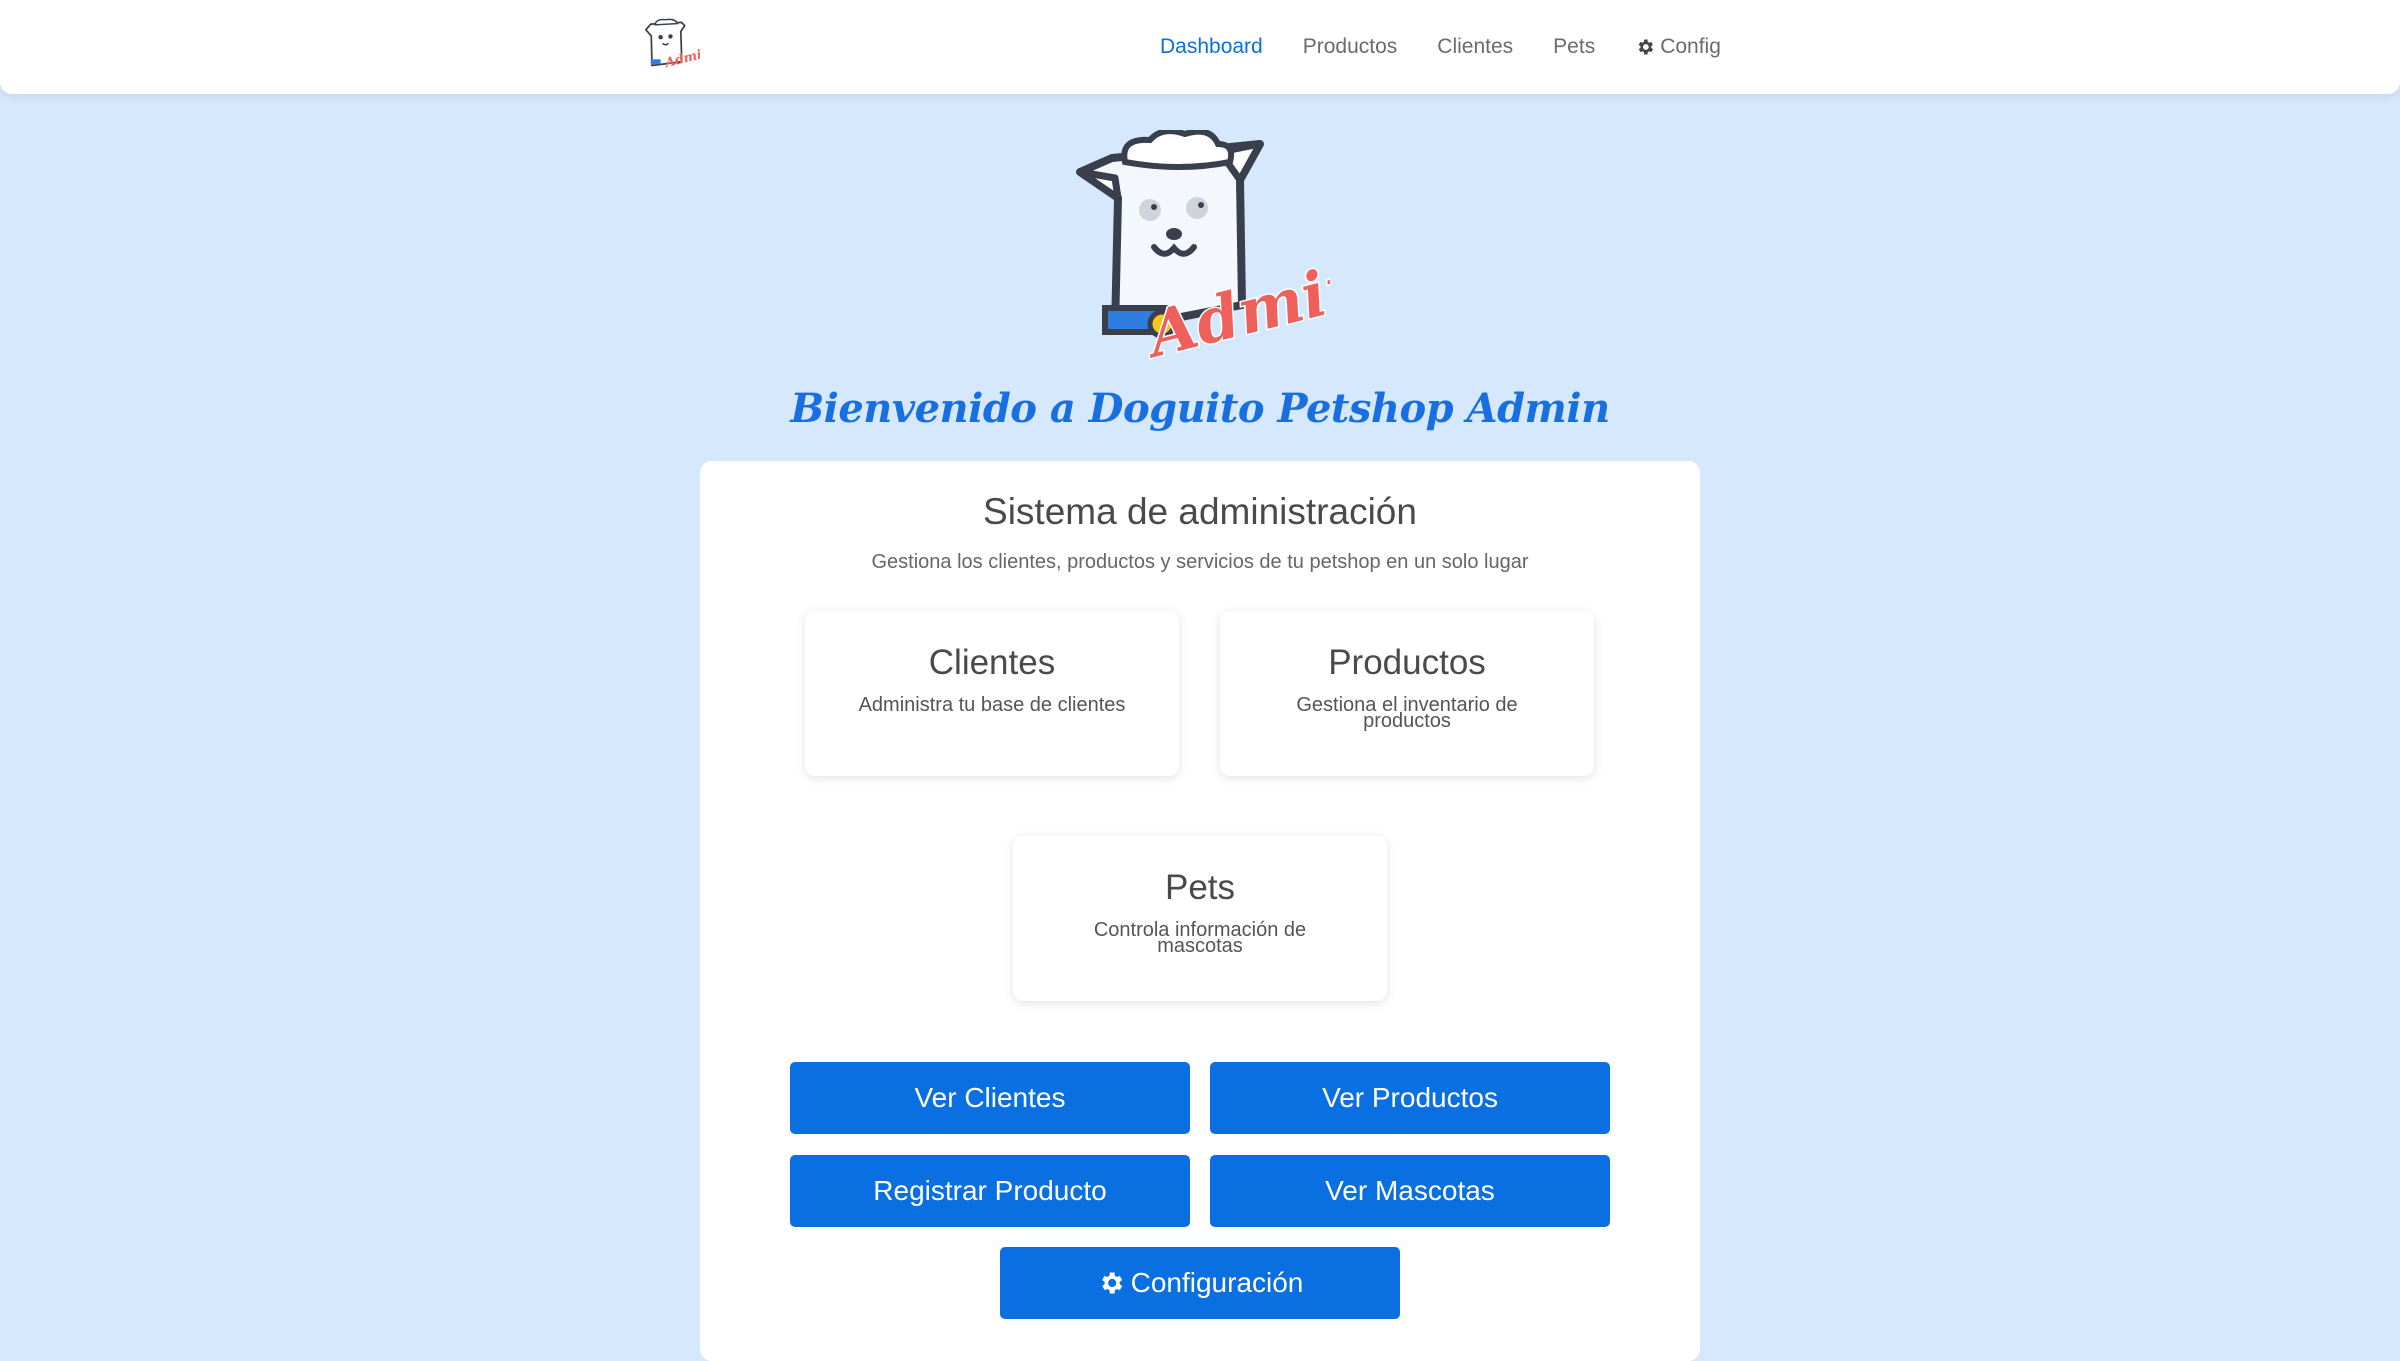  Describe the element at coordinates (668, 47) in the screenshot. I see `logo-icon: Admin` at that location.